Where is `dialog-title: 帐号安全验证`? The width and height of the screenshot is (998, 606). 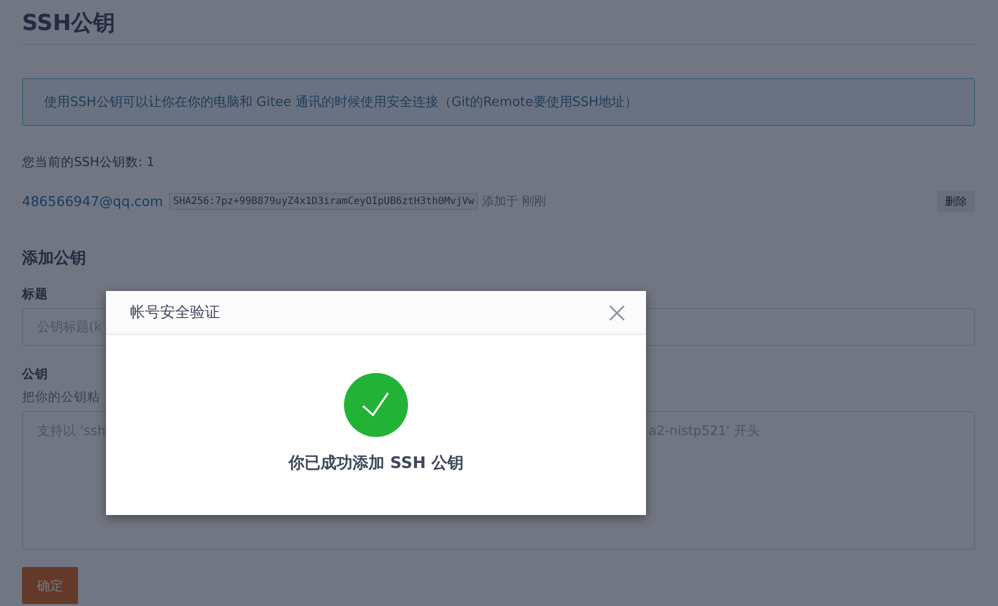 dialog-title: 帐号安全验证 is located at coordinates (175, 312).